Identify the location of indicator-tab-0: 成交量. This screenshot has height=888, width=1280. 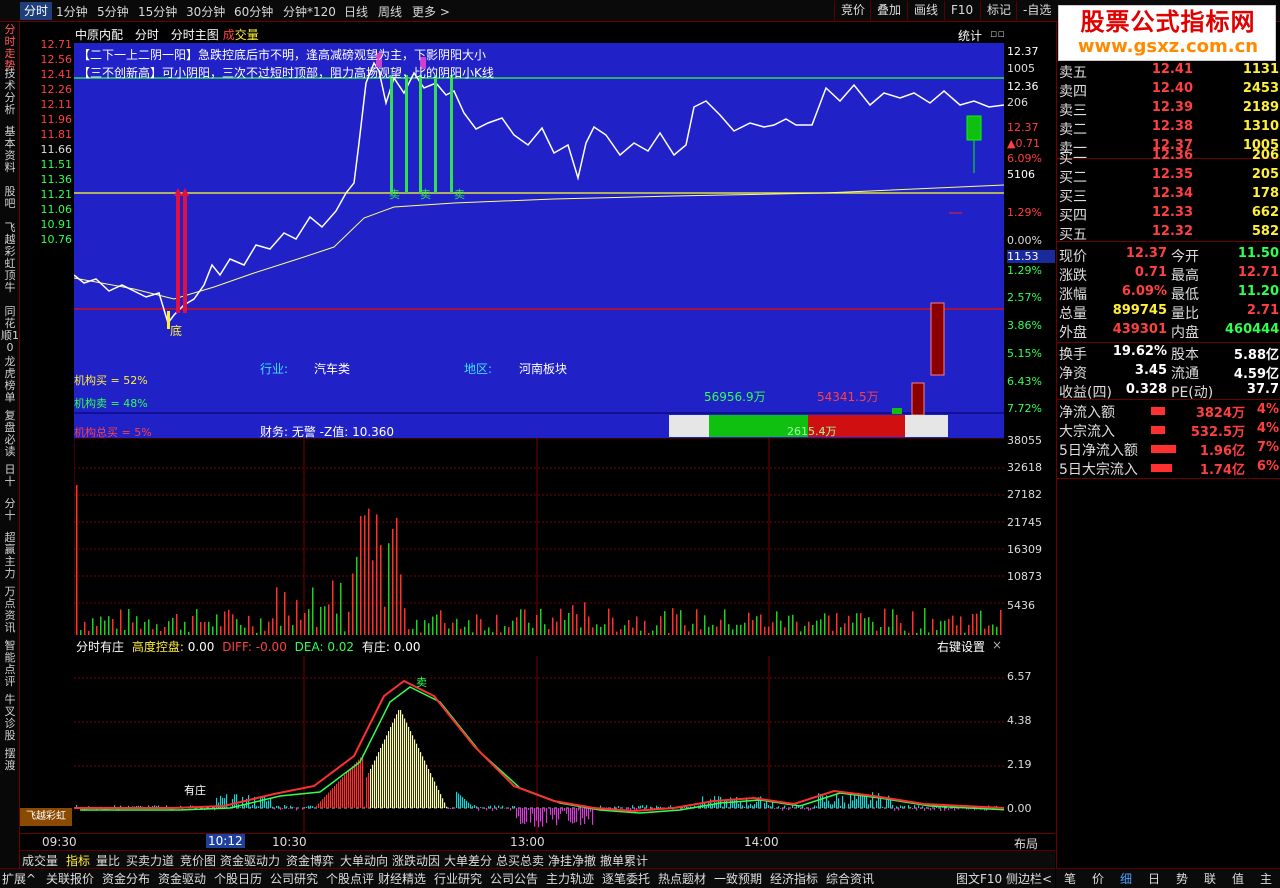
(40, 860).